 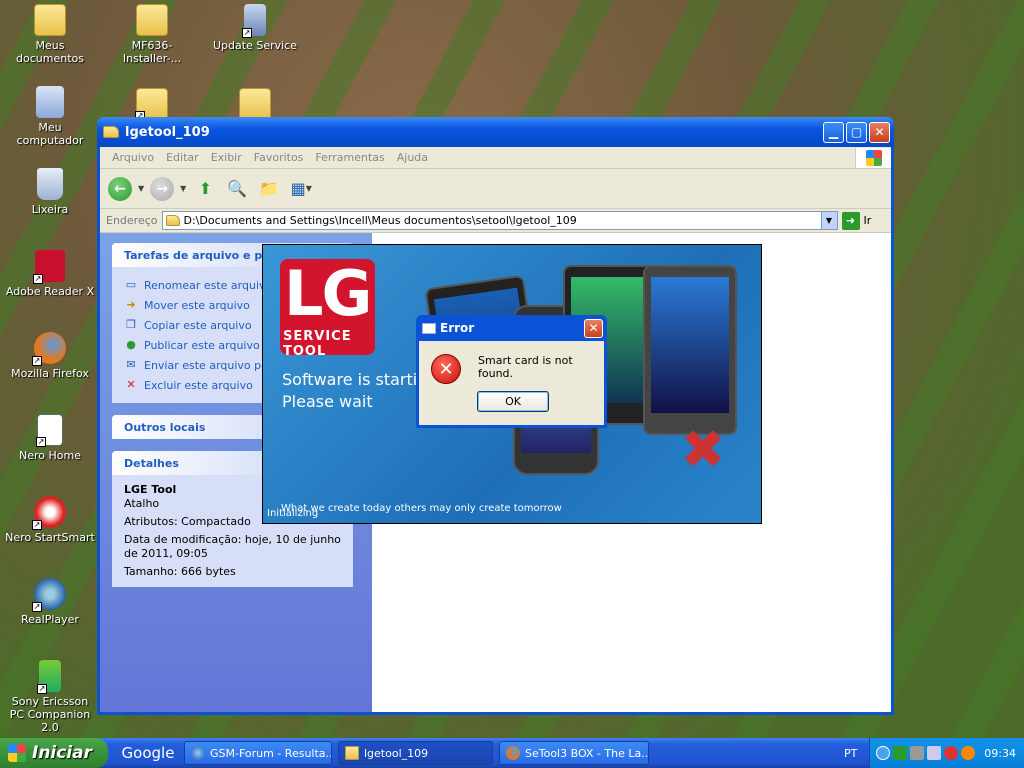 What do you see at coordinates (328, 293) in the screenshot?
I see `lg-logo-text: LG` at bounding box center [328, 293].